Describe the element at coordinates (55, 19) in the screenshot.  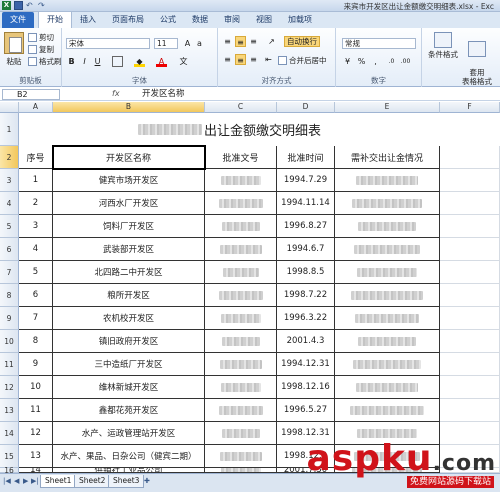
I see `tab-home: 开始` at that location.